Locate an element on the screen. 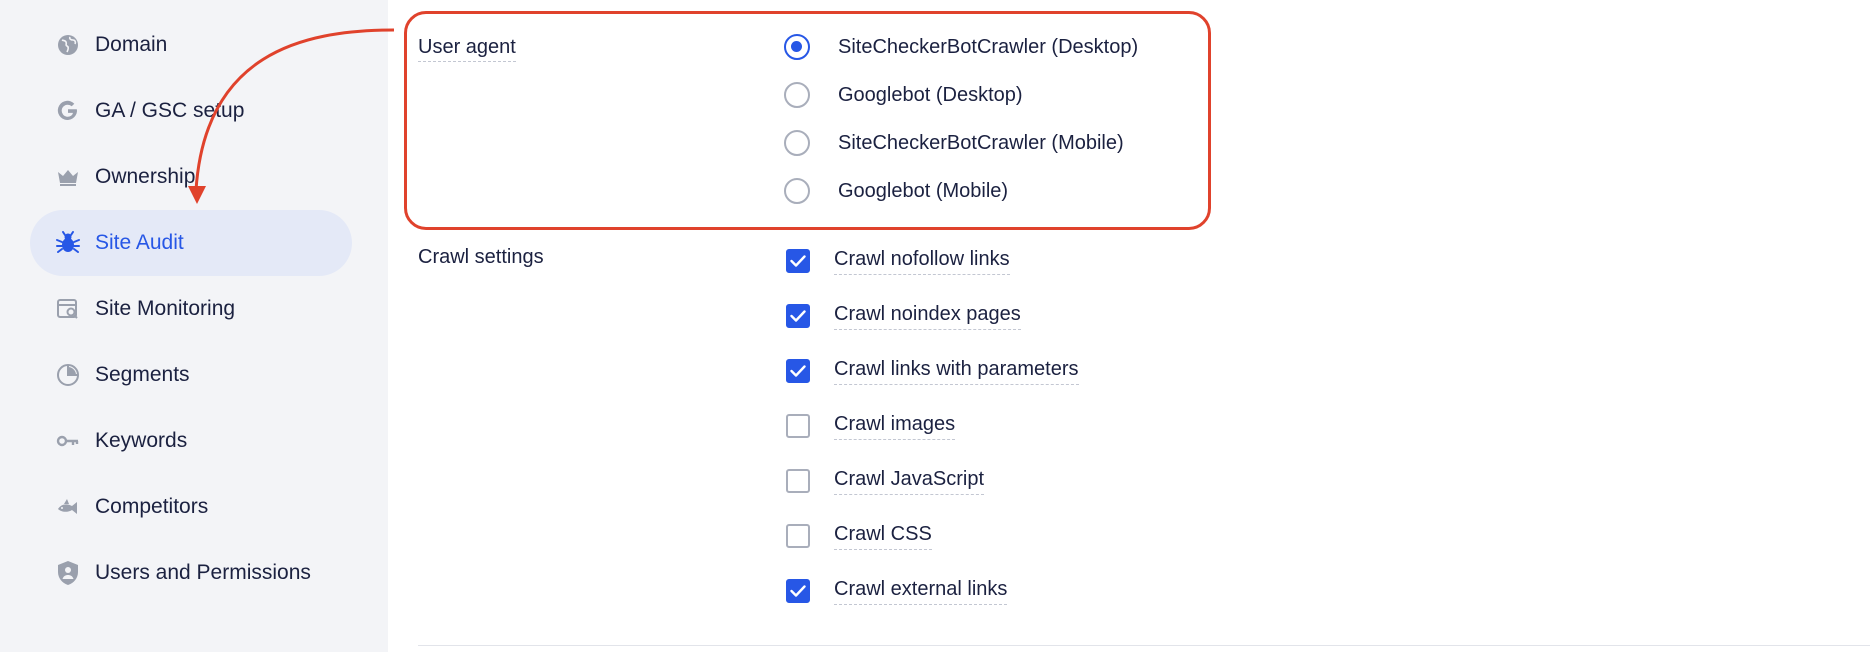 This screenshot has height=652, width=1870. sidebar-item-users-and-permissions: Users and Permissions is located at coordinates (191, 573).